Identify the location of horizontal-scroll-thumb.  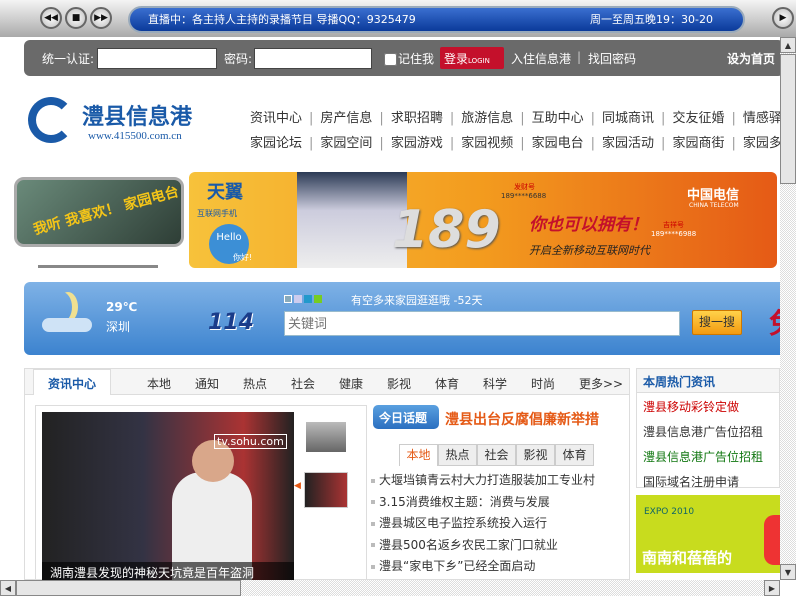
(128, 588).